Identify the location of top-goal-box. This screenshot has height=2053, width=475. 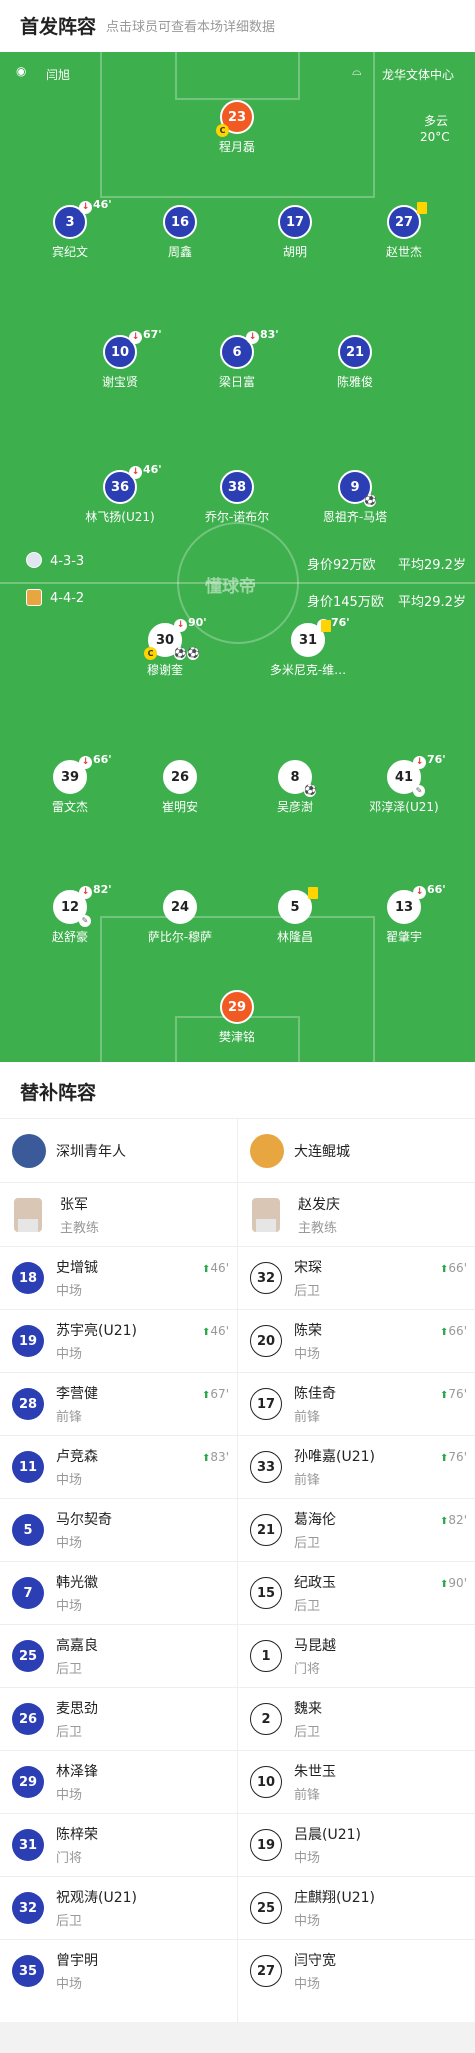
(237, 76).